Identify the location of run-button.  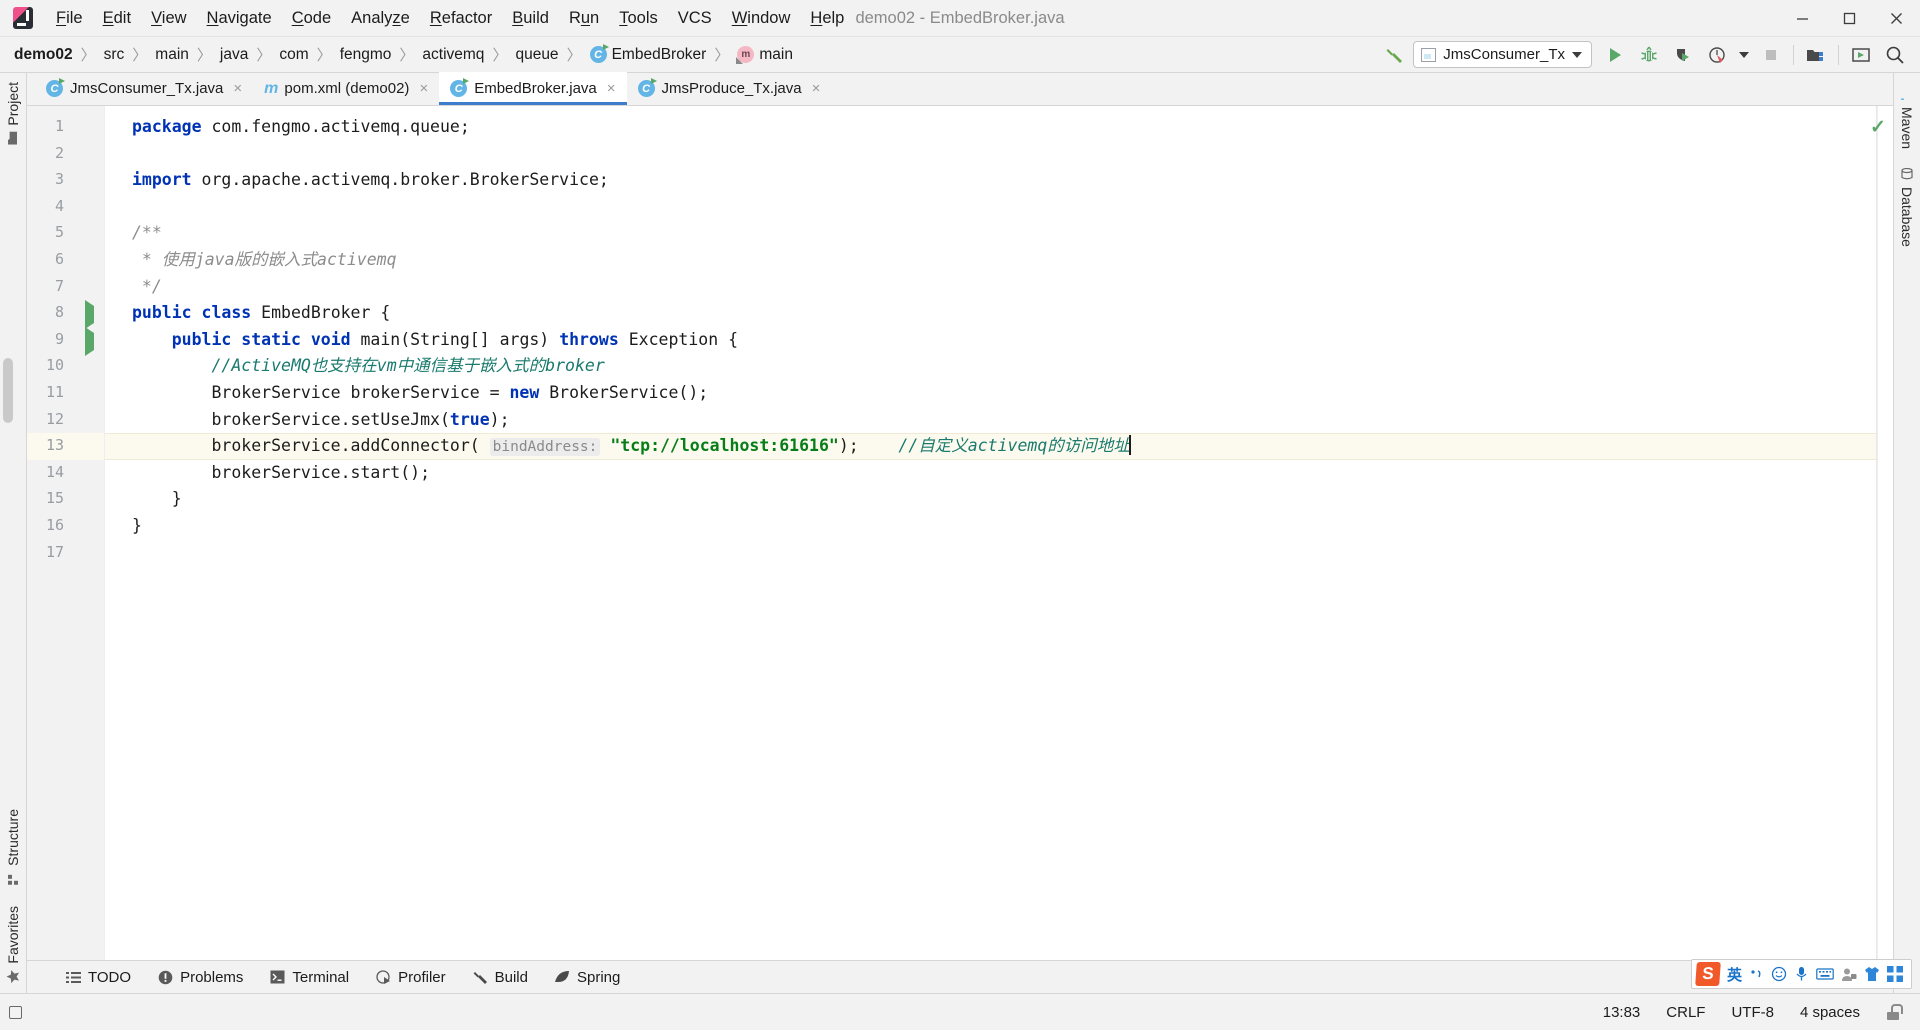
(1615, 55).